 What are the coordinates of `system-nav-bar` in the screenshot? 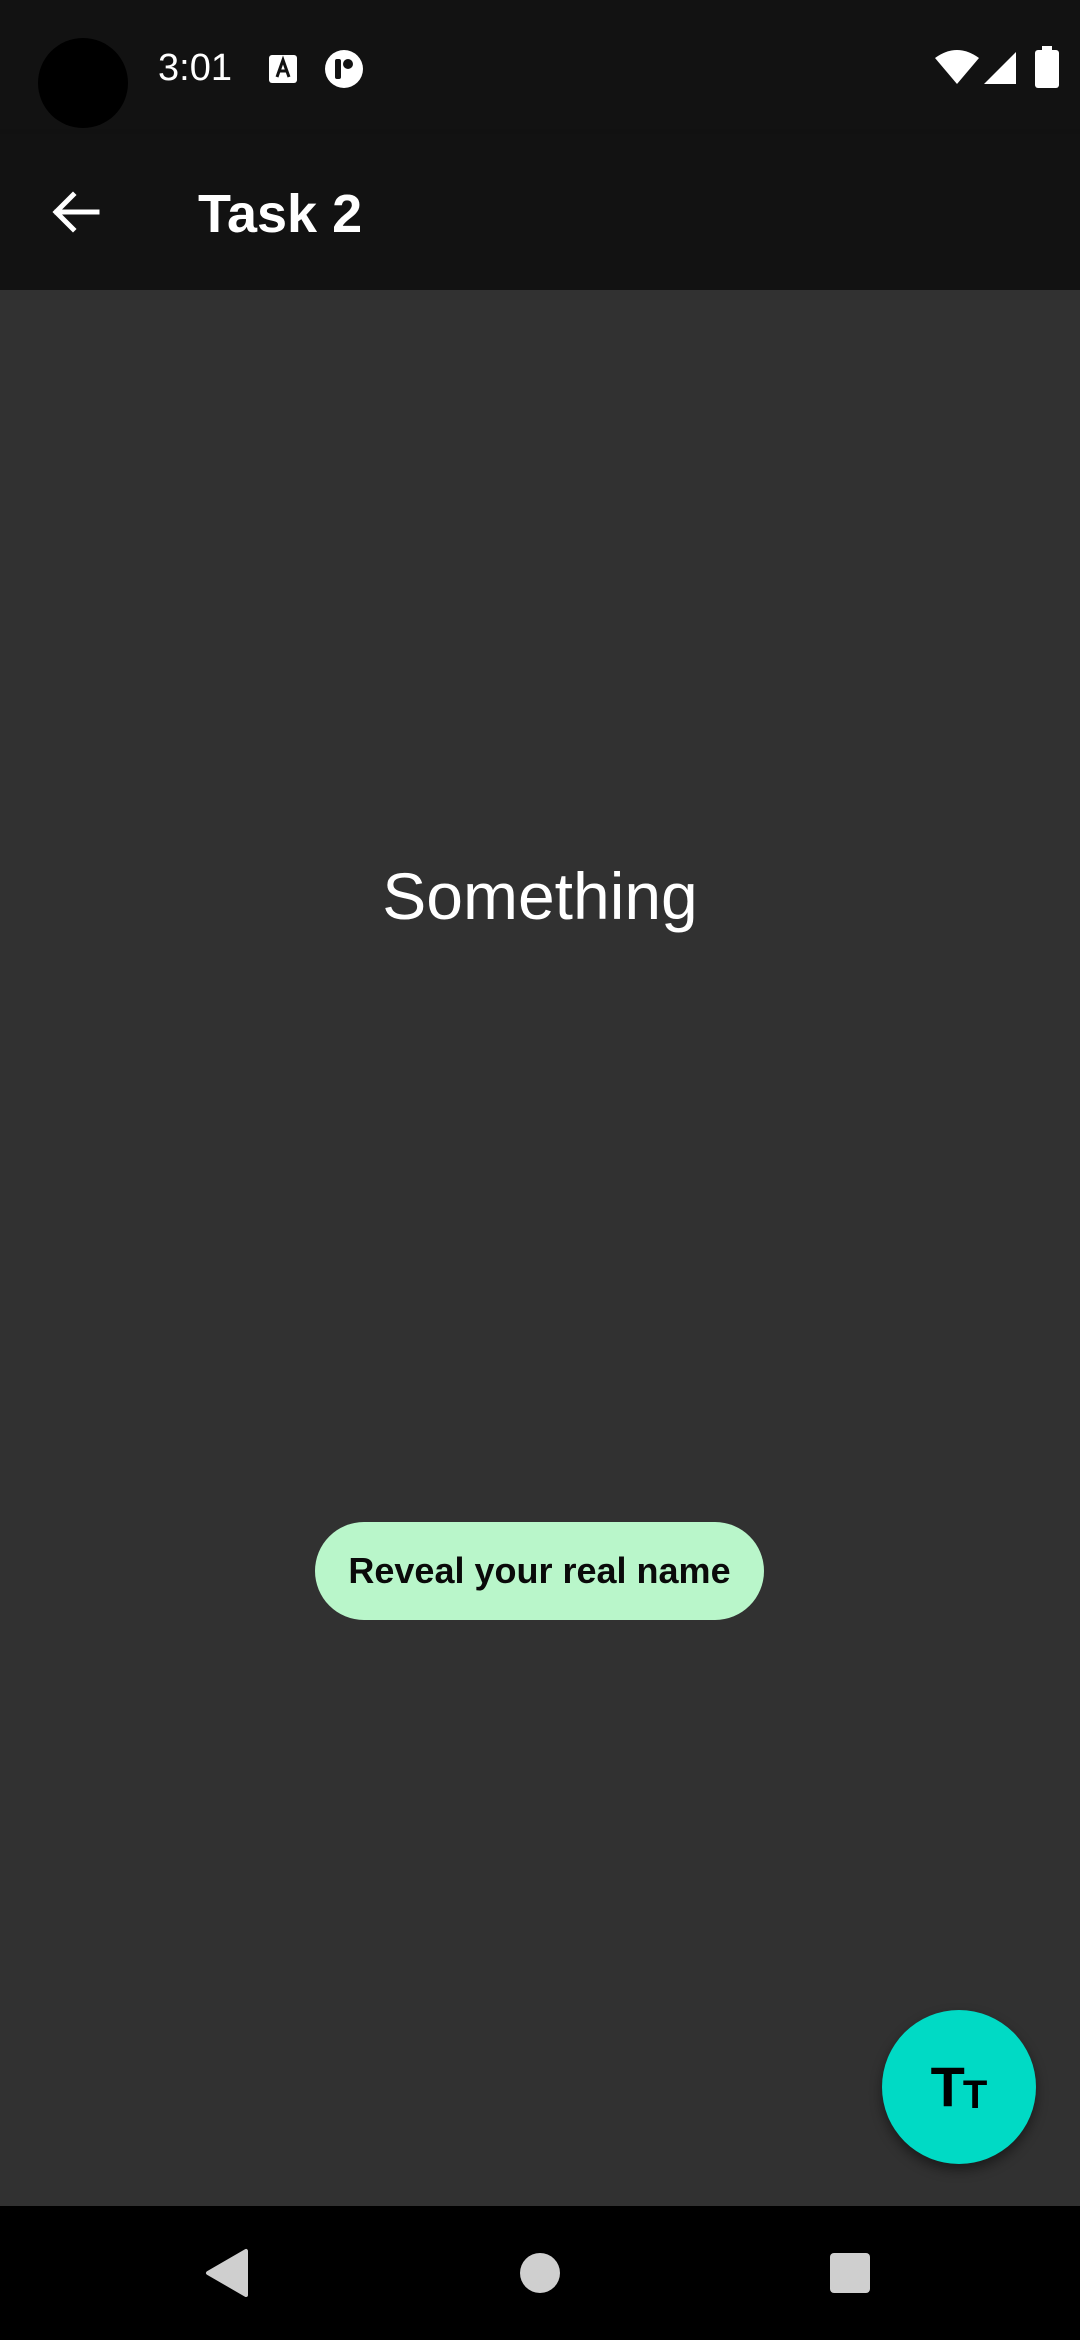 It's located at (540, 2273).